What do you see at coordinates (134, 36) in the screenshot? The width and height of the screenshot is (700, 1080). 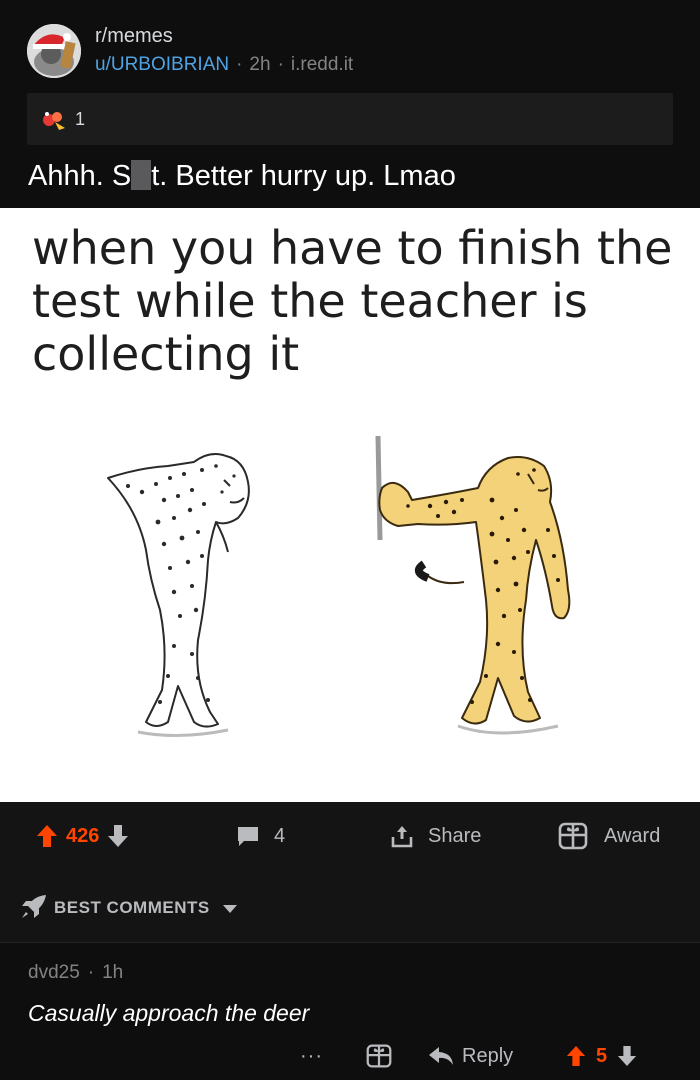 I see `subreddit-name: r/memes` at bounding box center [134, 36].